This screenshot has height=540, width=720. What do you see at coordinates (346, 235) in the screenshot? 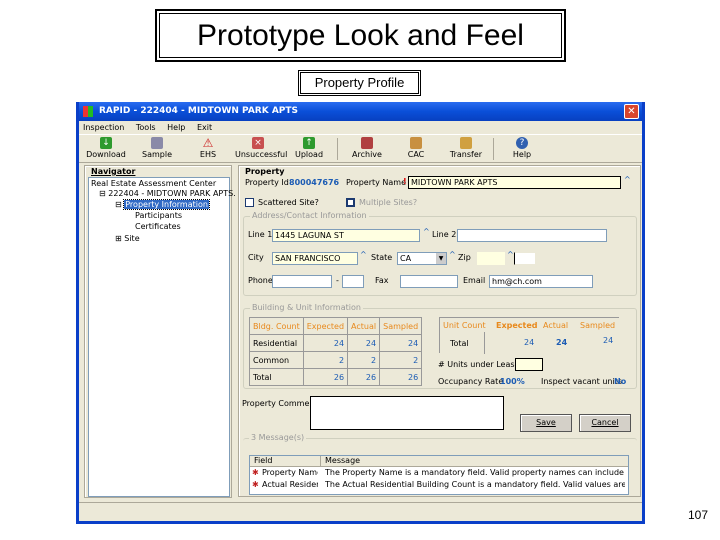
I see `line1-input: 1445 LAGUNA ST` at bounding box center [346, 235].